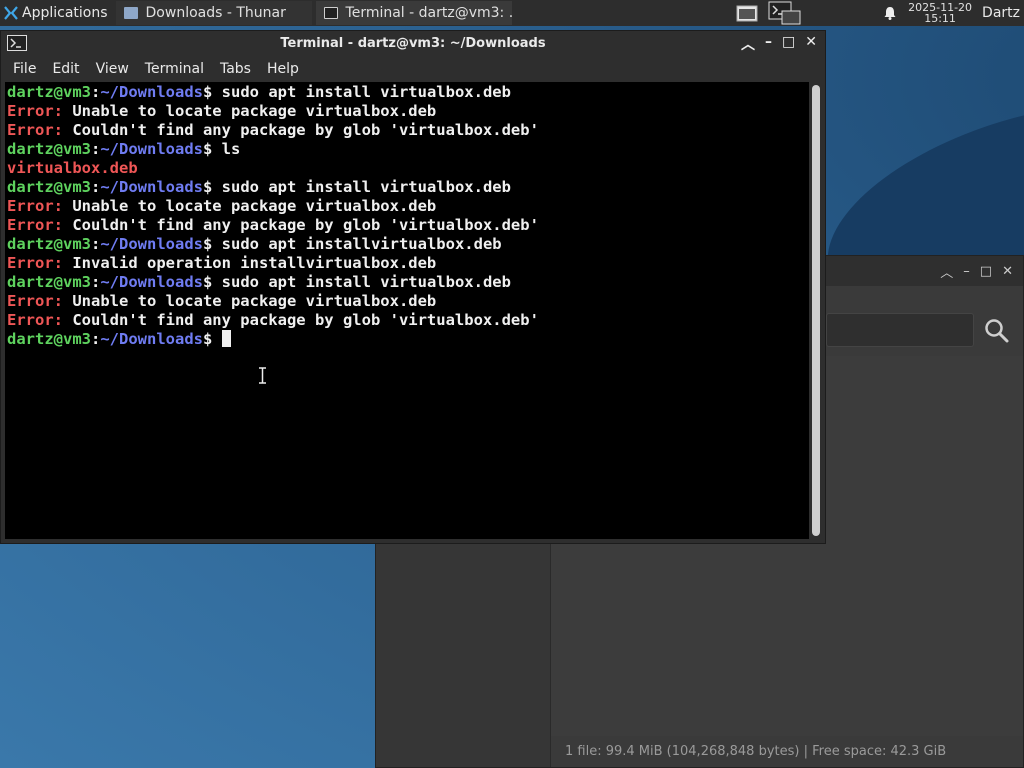 The height and width of the screenshot is (768, 1024). Describe the element at coordinates (940, 18) in the screenshot. I see `clock-time: 15:11` at that location.